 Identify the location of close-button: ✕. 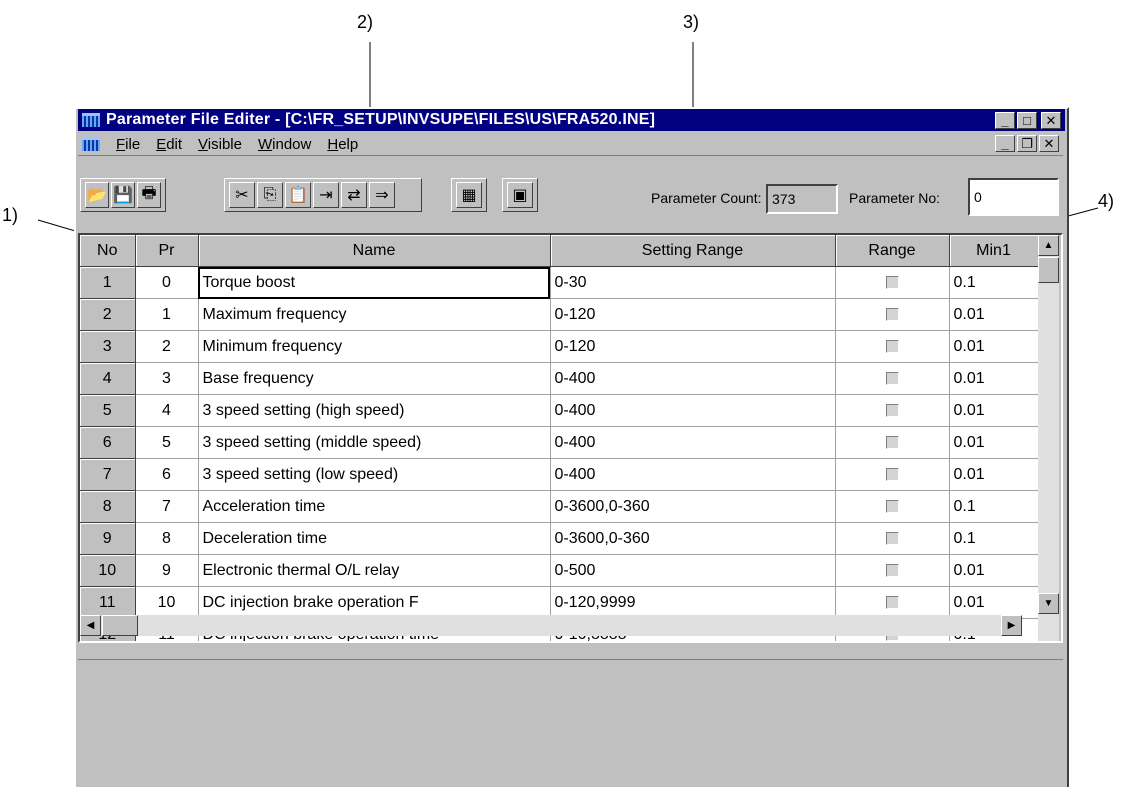
(1051, 120).